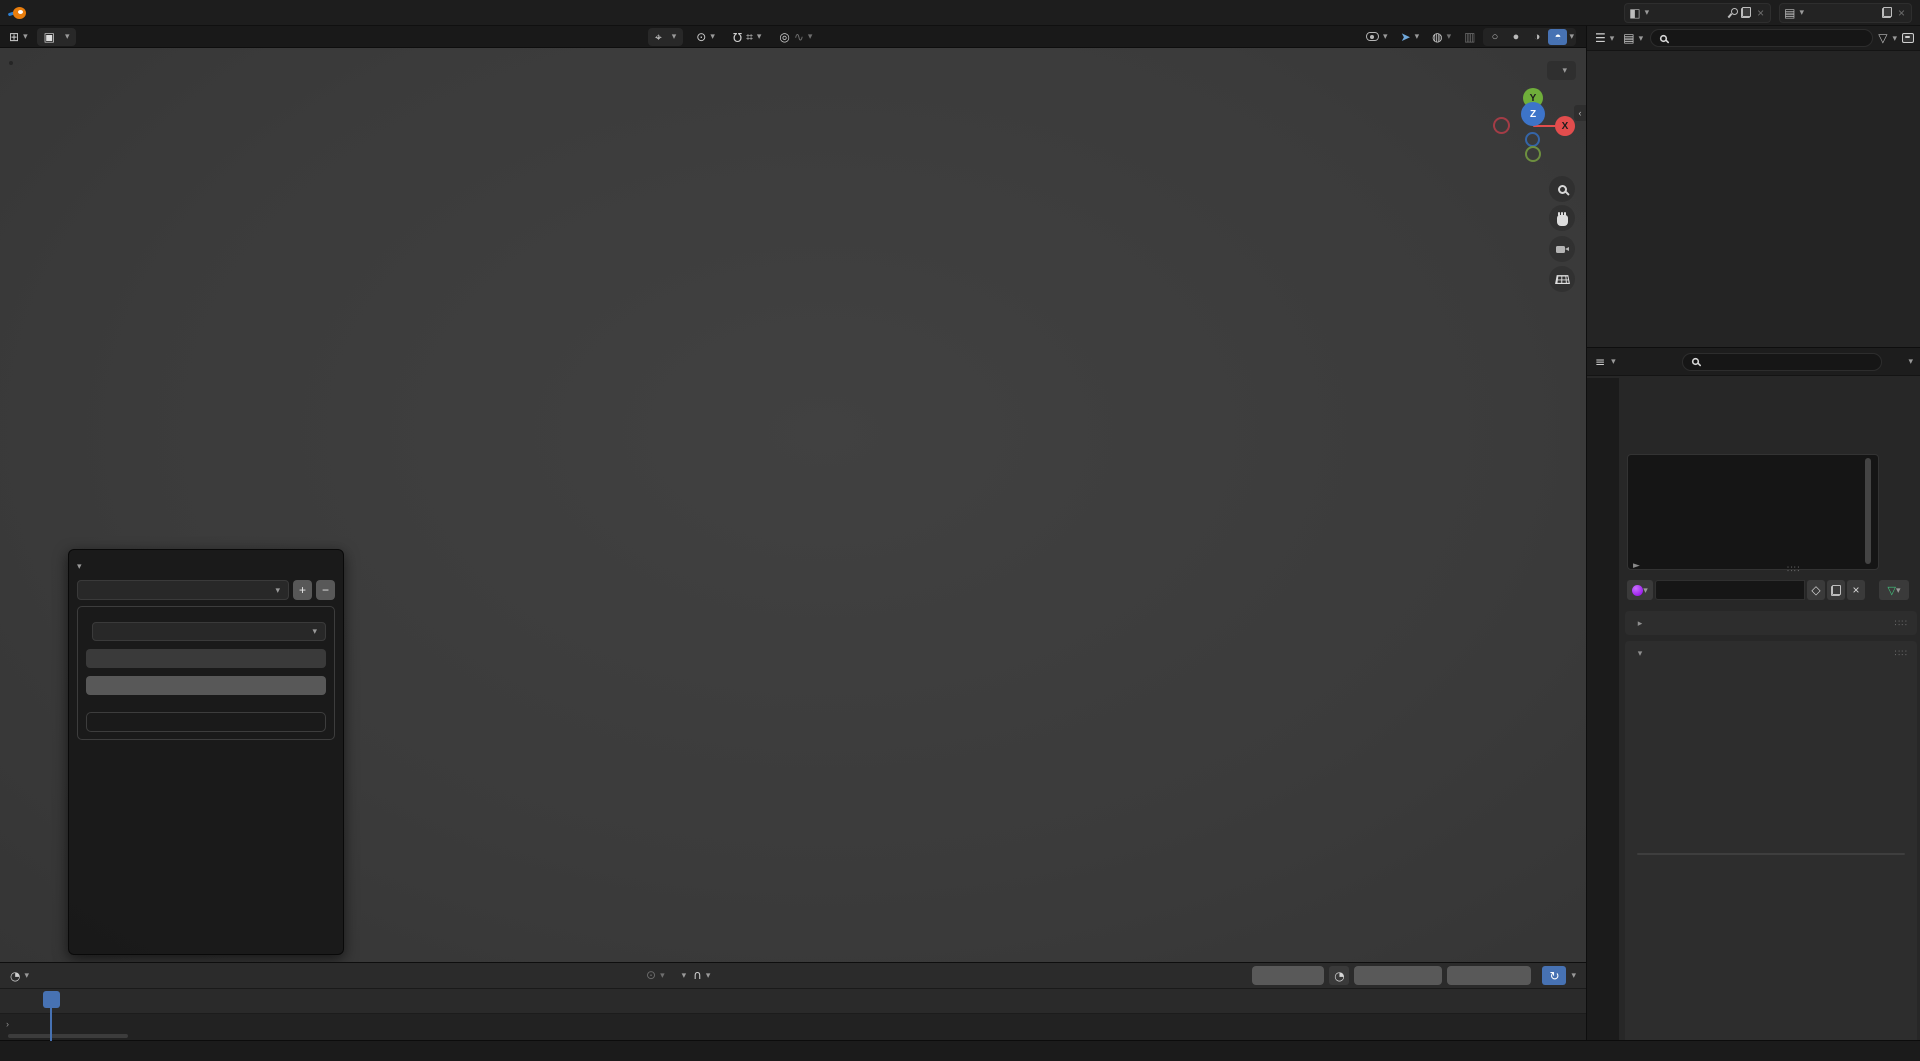 The height and width of the screenshot is (1061, 1920). What do you see at coordinates (1910, 361) in the screenshot?
I see `properties-options-icon: ▾` at bounding box center [1910, 361].